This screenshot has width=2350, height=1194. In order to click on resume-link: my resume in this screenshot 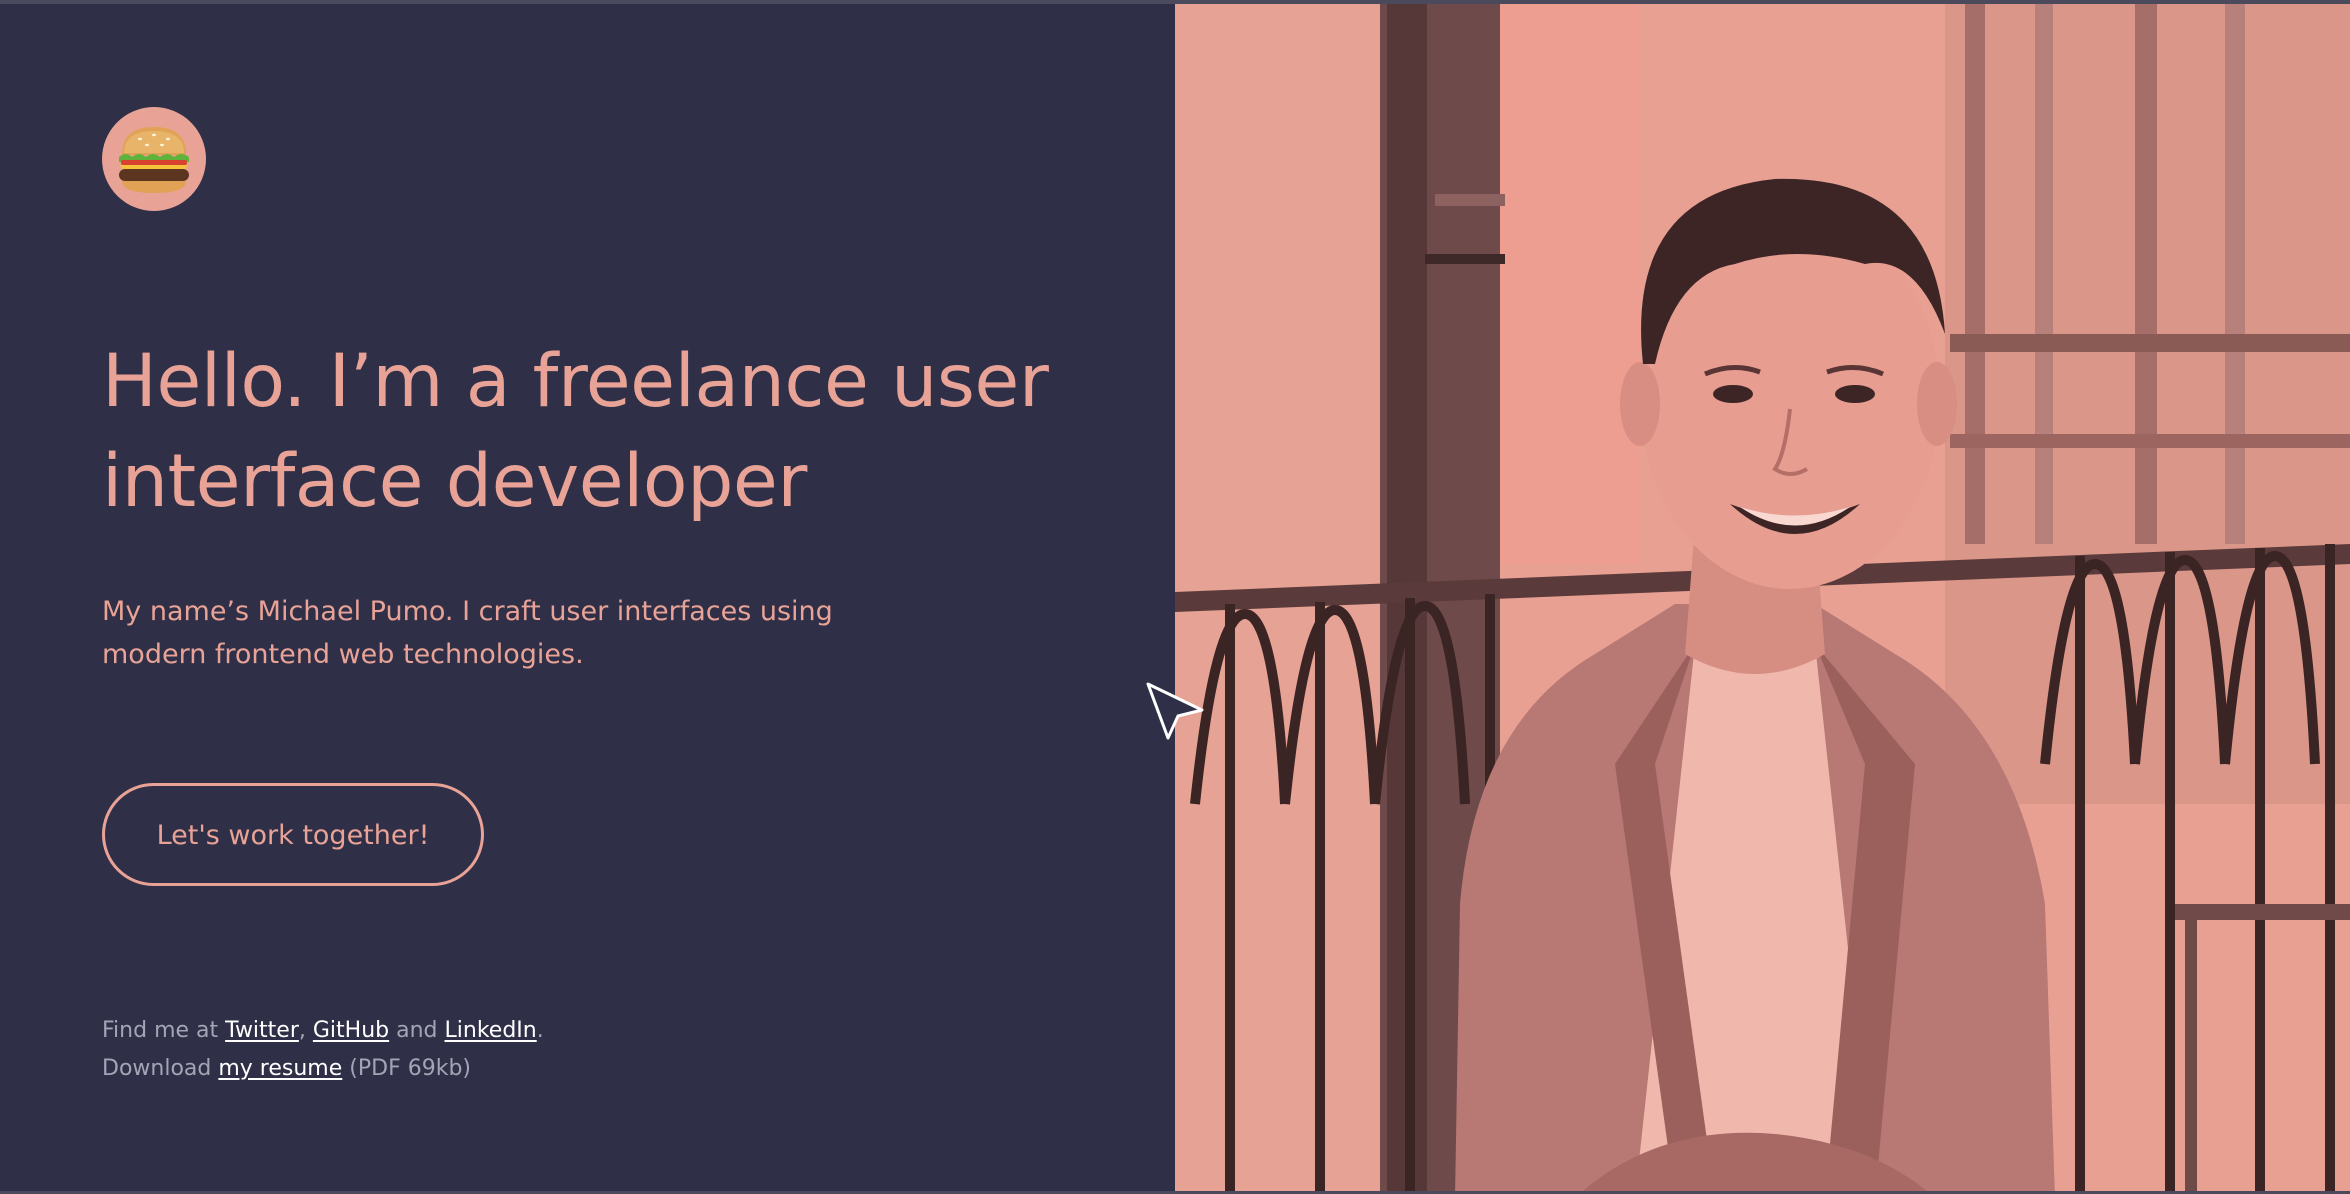, I will do `click(280, 1068)`.